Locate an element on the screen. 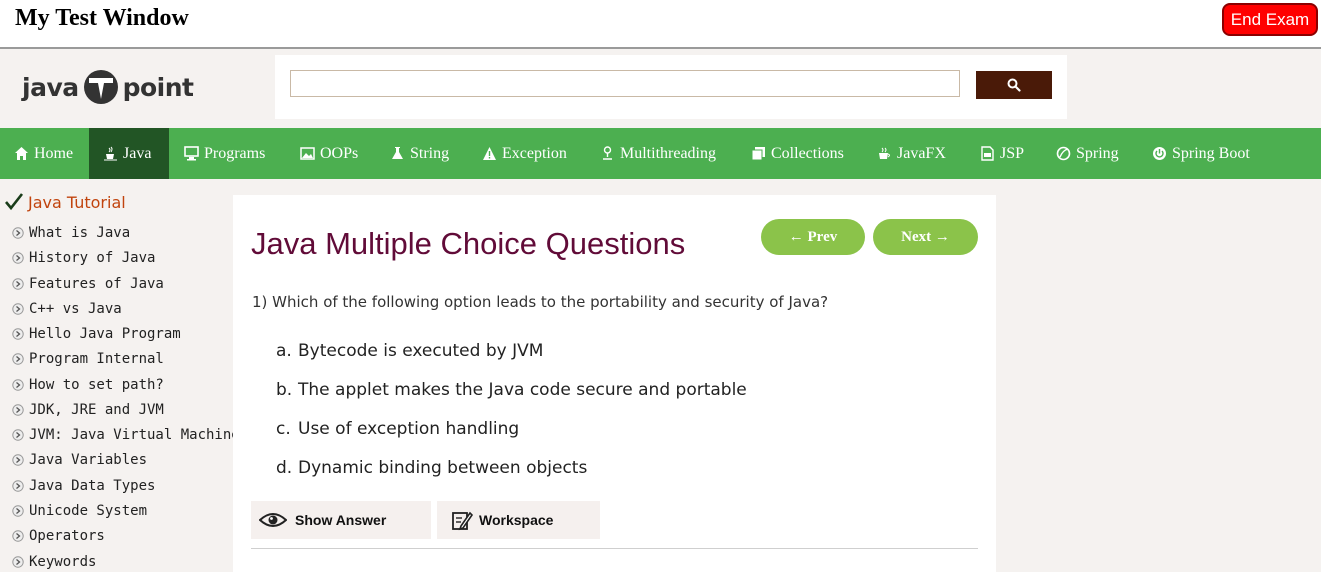  nav-item-home: Home is located at coordinates (43, 153).